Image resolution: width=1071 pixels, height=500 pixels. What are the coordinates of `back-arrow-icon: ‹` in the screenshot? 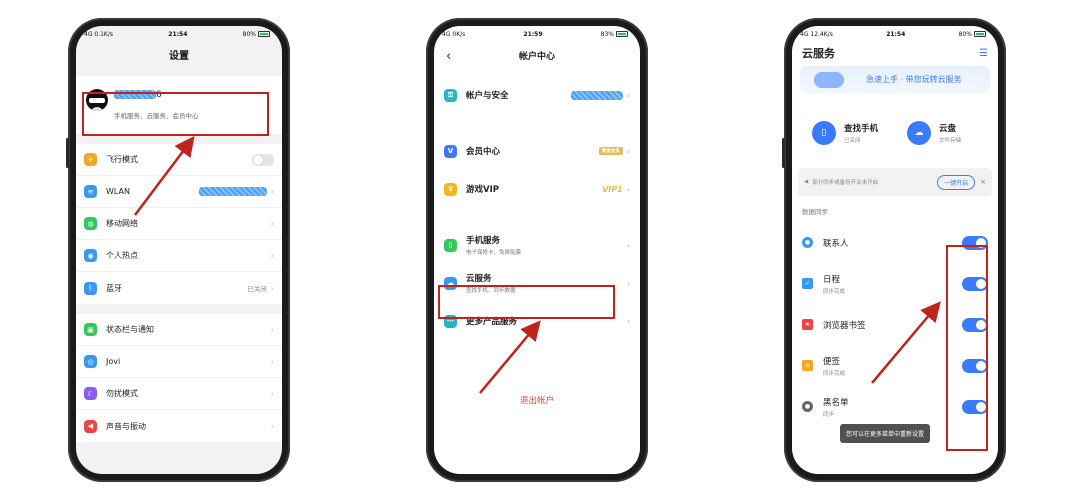 It's located at (448, 57).